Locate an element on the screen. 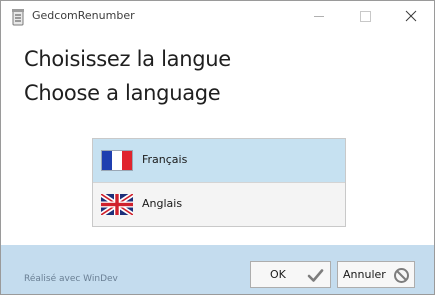 This screenshot has height=295, width=435. list-item-label: Français is located at coordinates (165, 159).